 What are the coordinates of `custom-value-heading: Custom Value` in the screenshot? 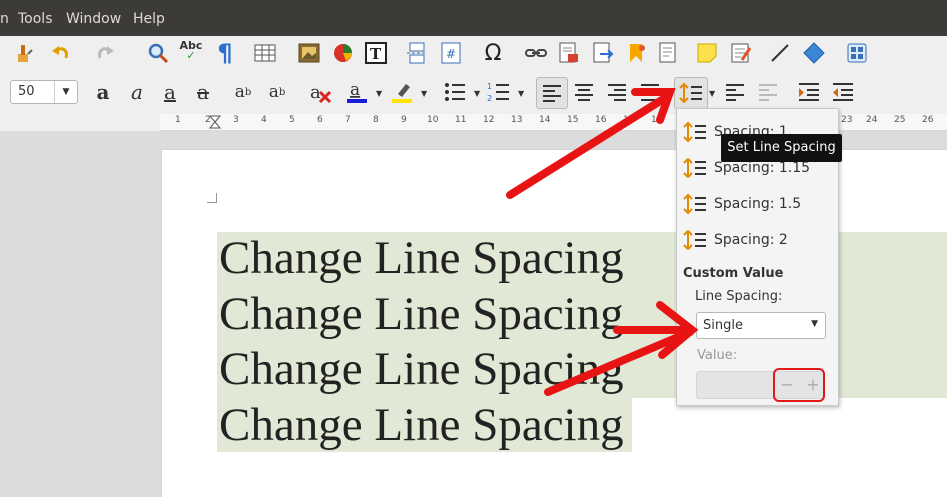 It's located at (733, 273).